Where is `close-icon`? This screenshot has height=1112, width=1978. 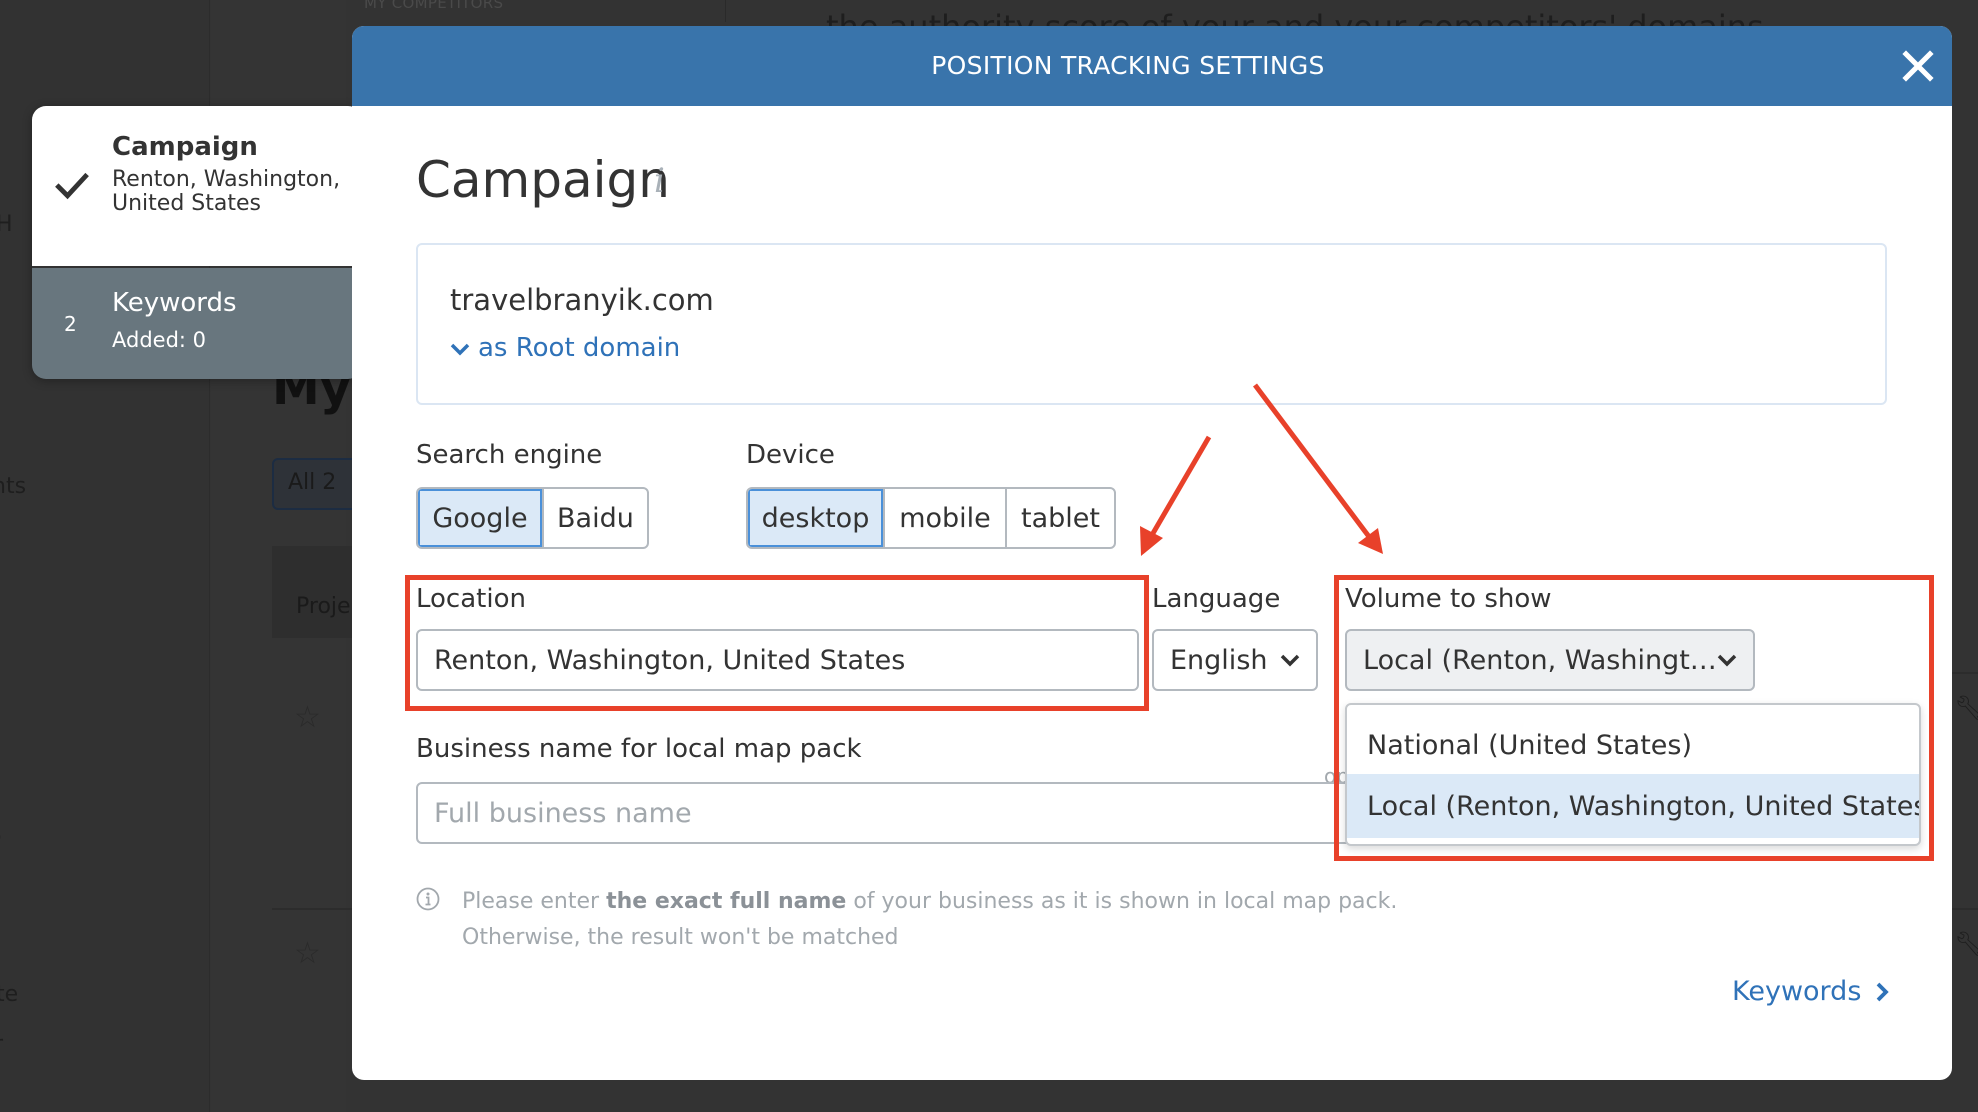 close-icon is located at coordinates (1918, 66).